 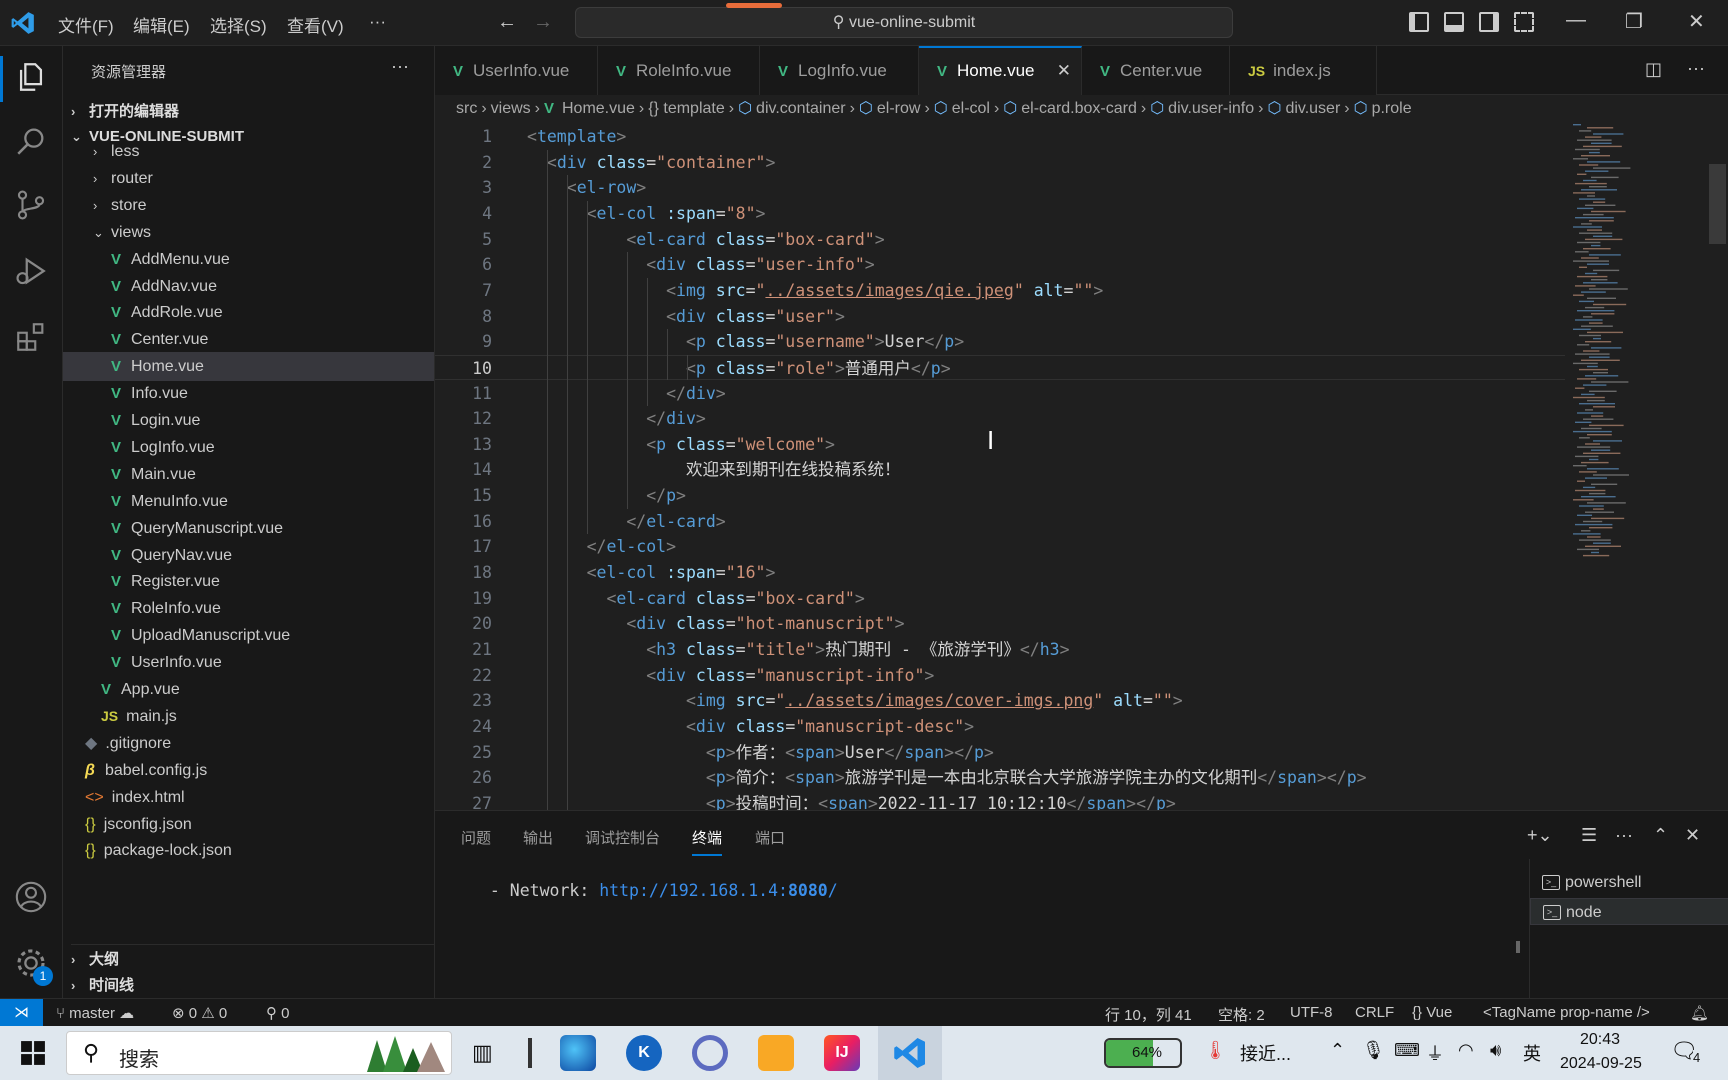 What do you see at coordinates (248, 286) in the screenshot?
I see `file-item: V AddNav.vue` at bounding box center [248, 286].